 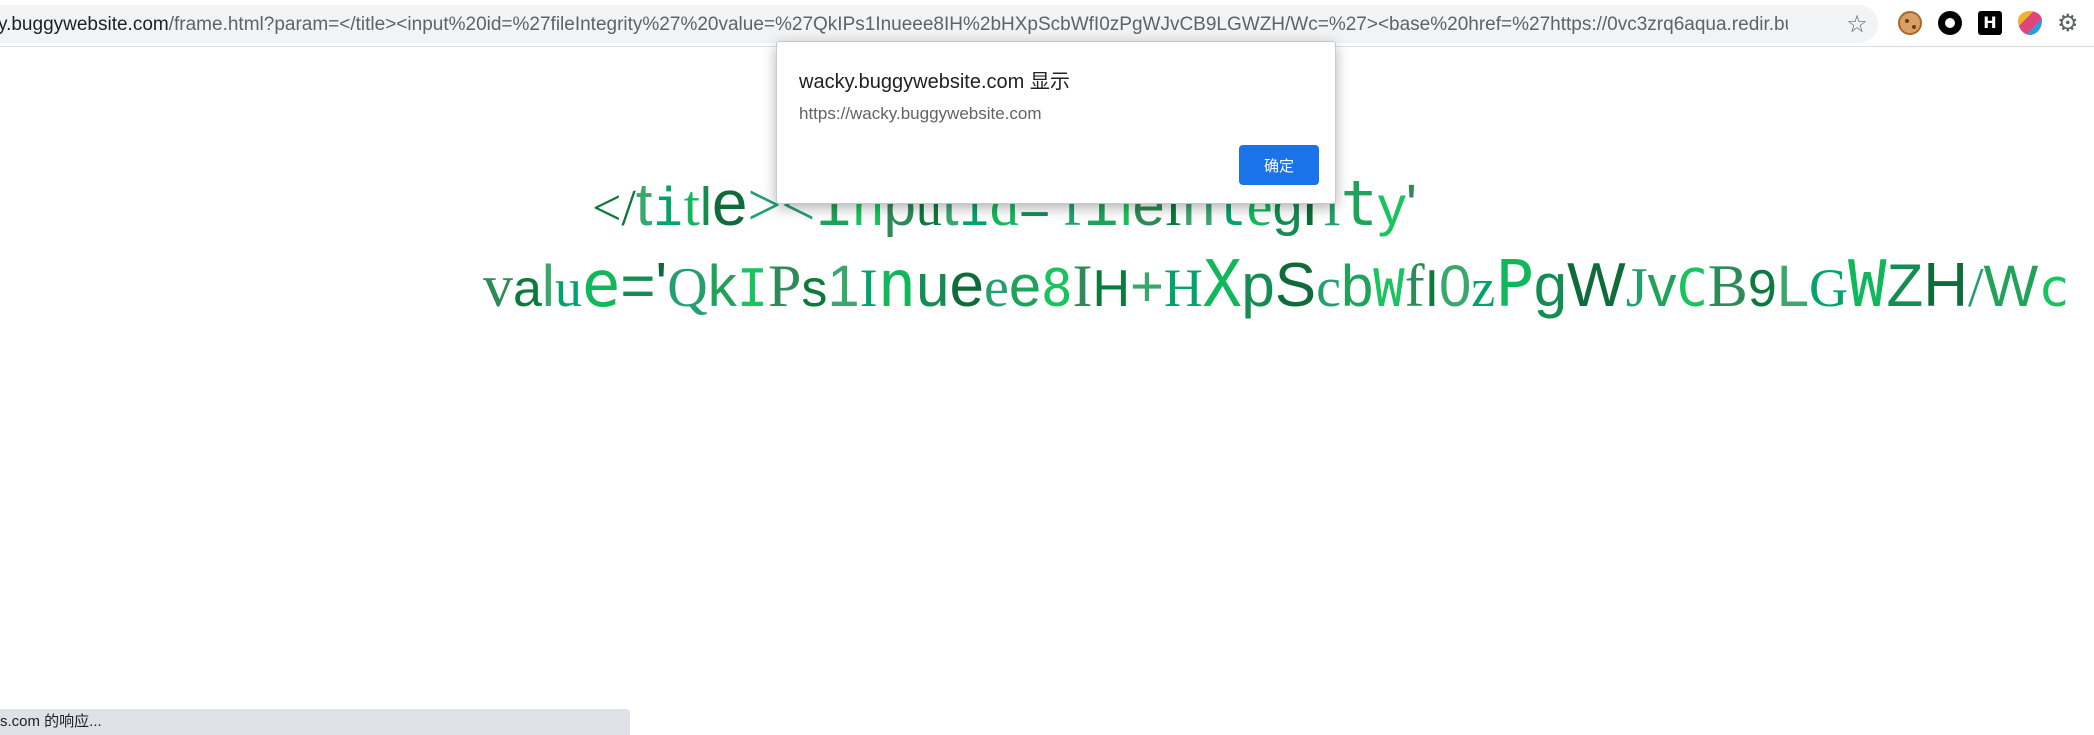 I want to click on page-glyph: B, so click(x=1727, y=286).